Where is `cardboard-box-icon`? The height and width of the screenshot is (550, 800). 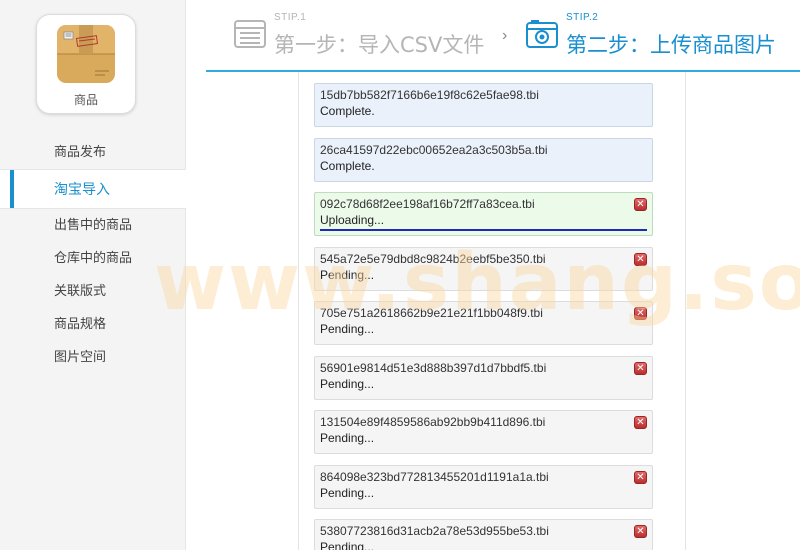 cardboard-box-icon is located at coordinates (86, 54).